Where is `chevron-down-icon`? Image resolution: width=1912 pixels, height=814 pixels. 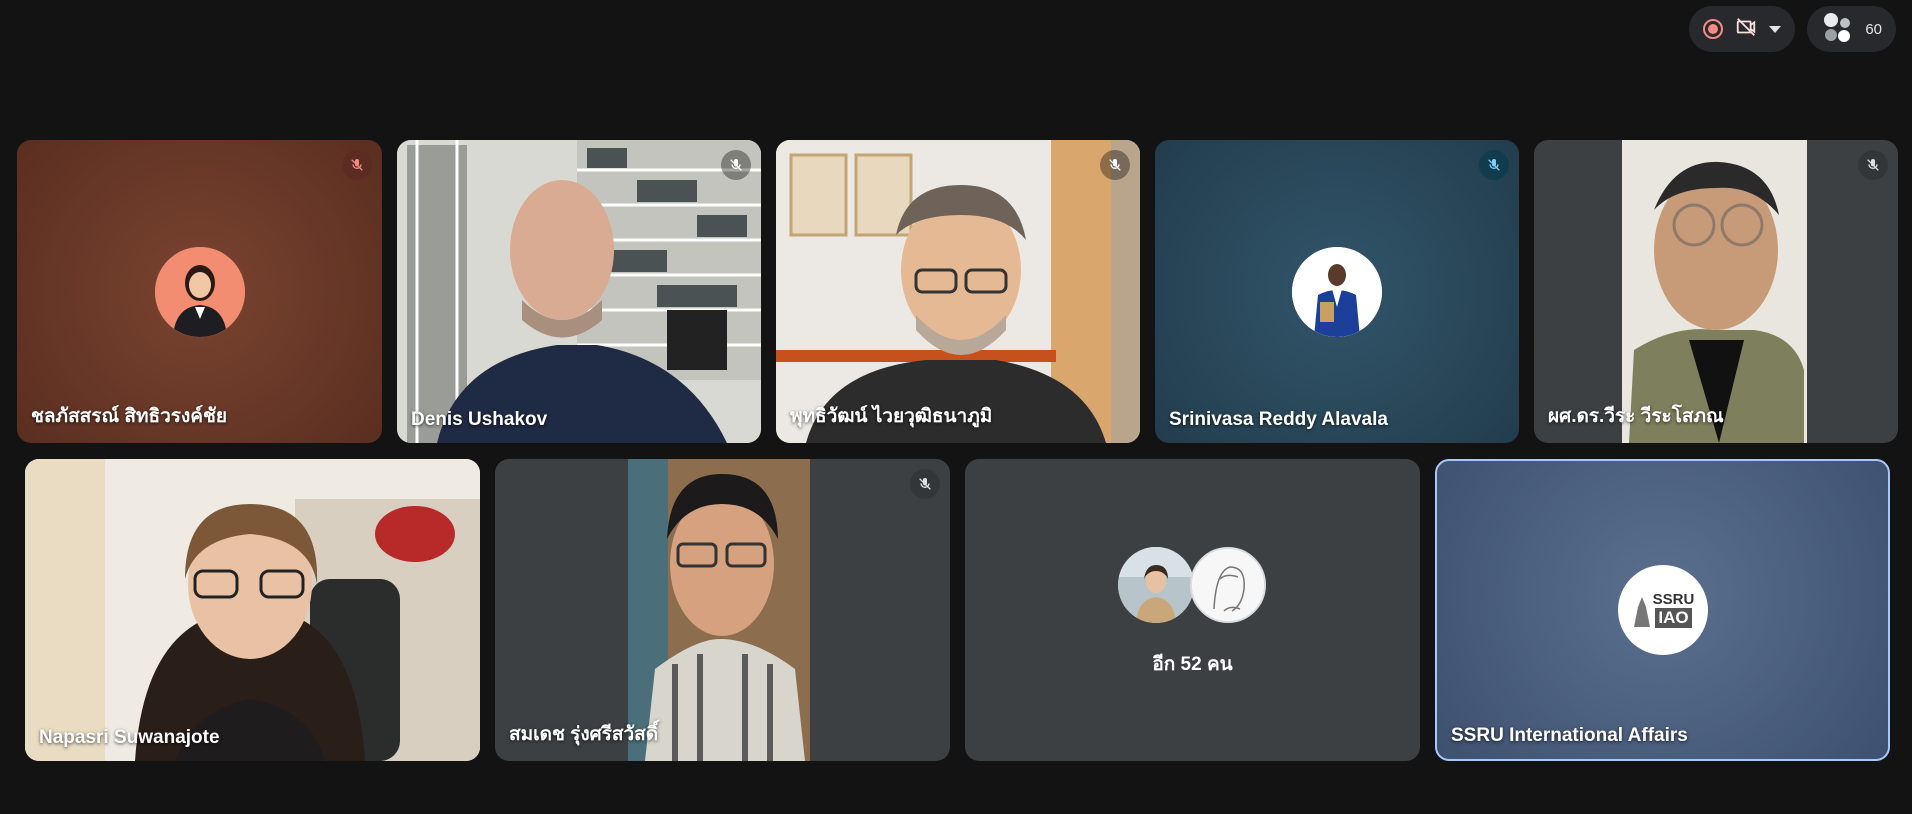
chevron-down-icon is located at coordinates (1775, 29).